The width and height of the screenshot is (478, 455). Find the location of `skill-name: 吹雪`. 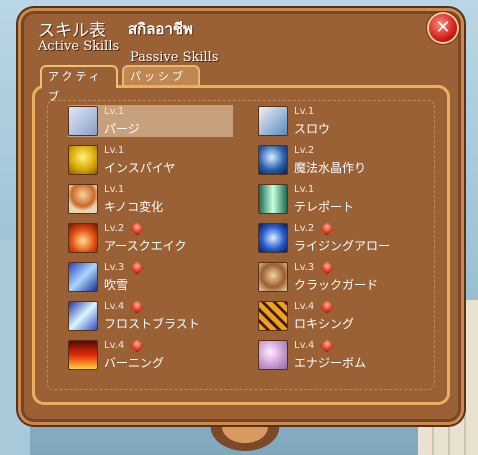

skill-name: 吹雪 is located at coordinates (116, 285).